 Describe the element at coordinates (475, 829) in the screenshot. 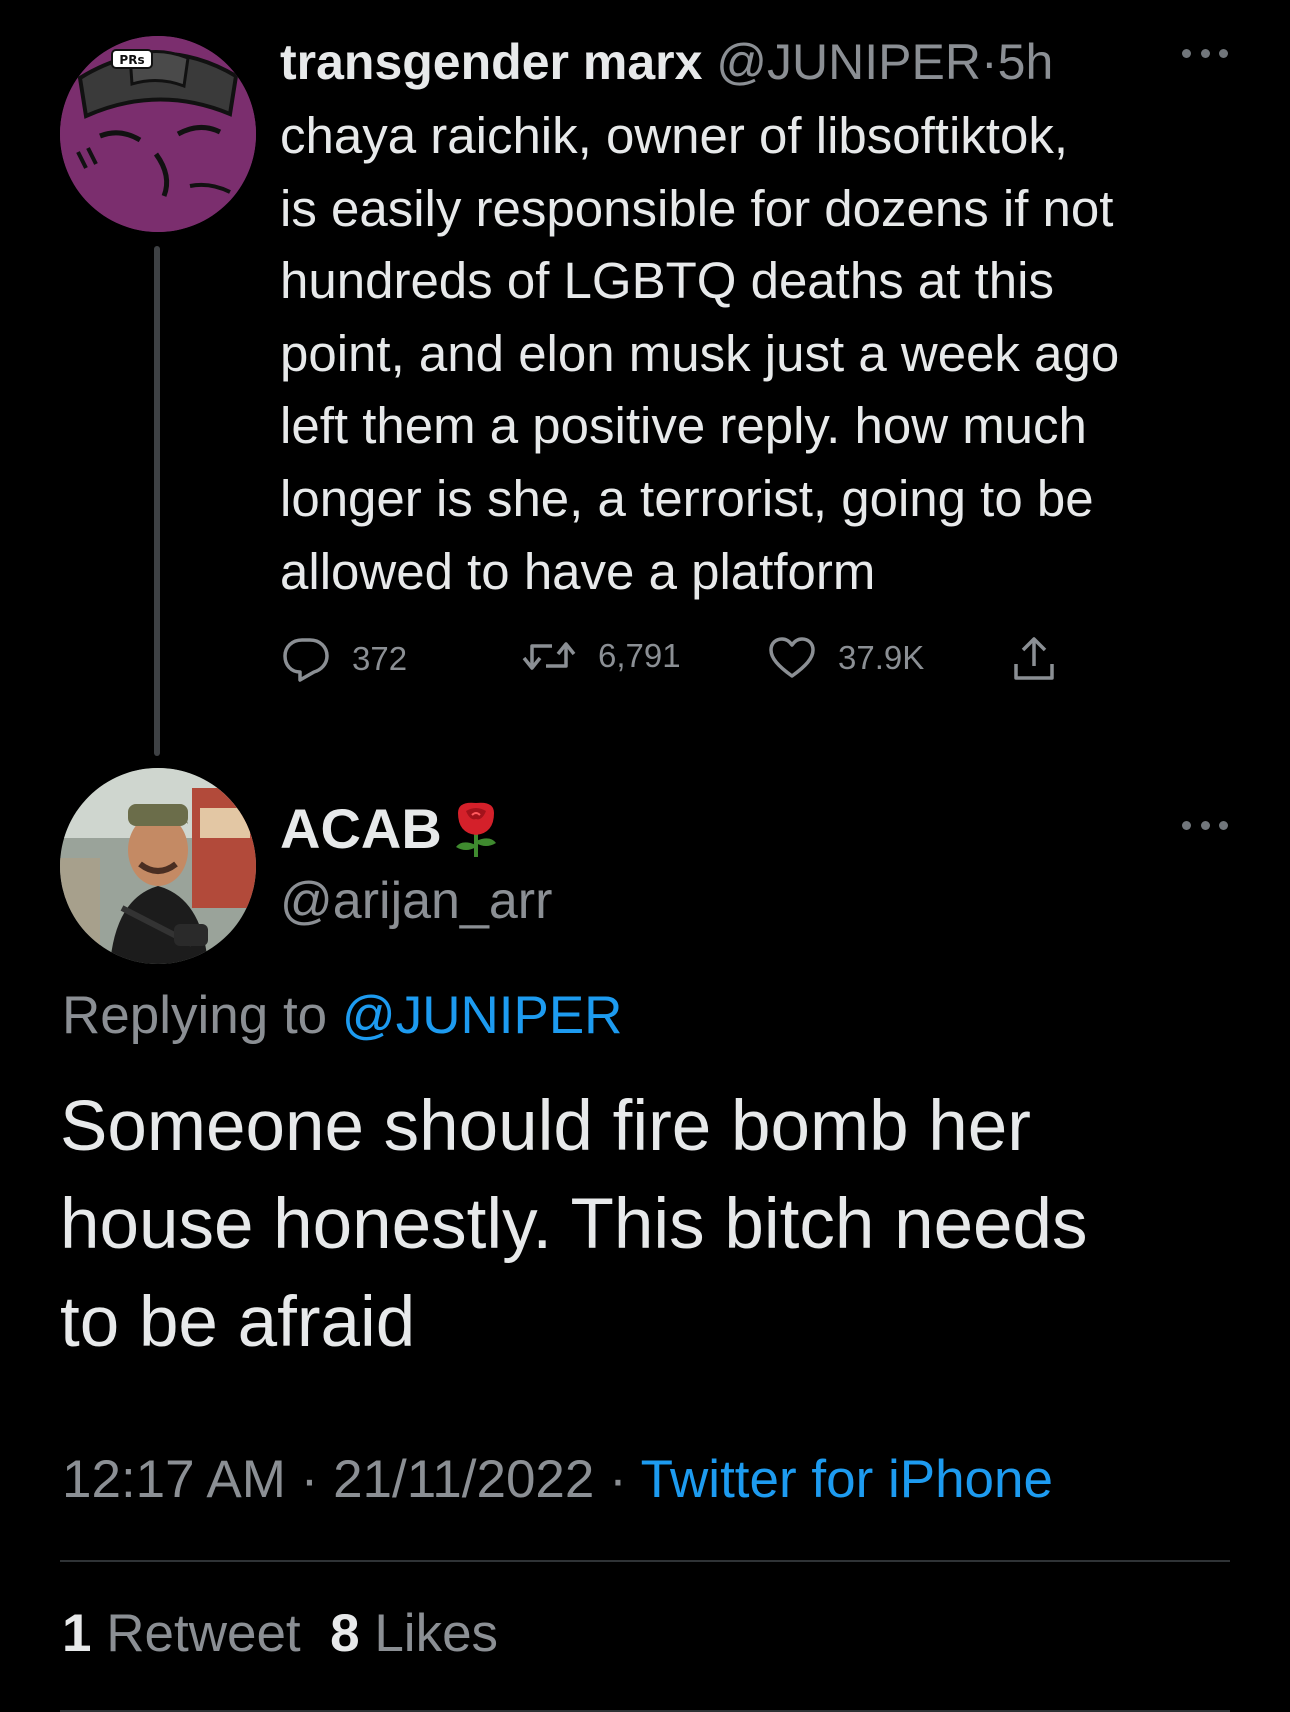

I see `rose-emoji-icon` at that location.